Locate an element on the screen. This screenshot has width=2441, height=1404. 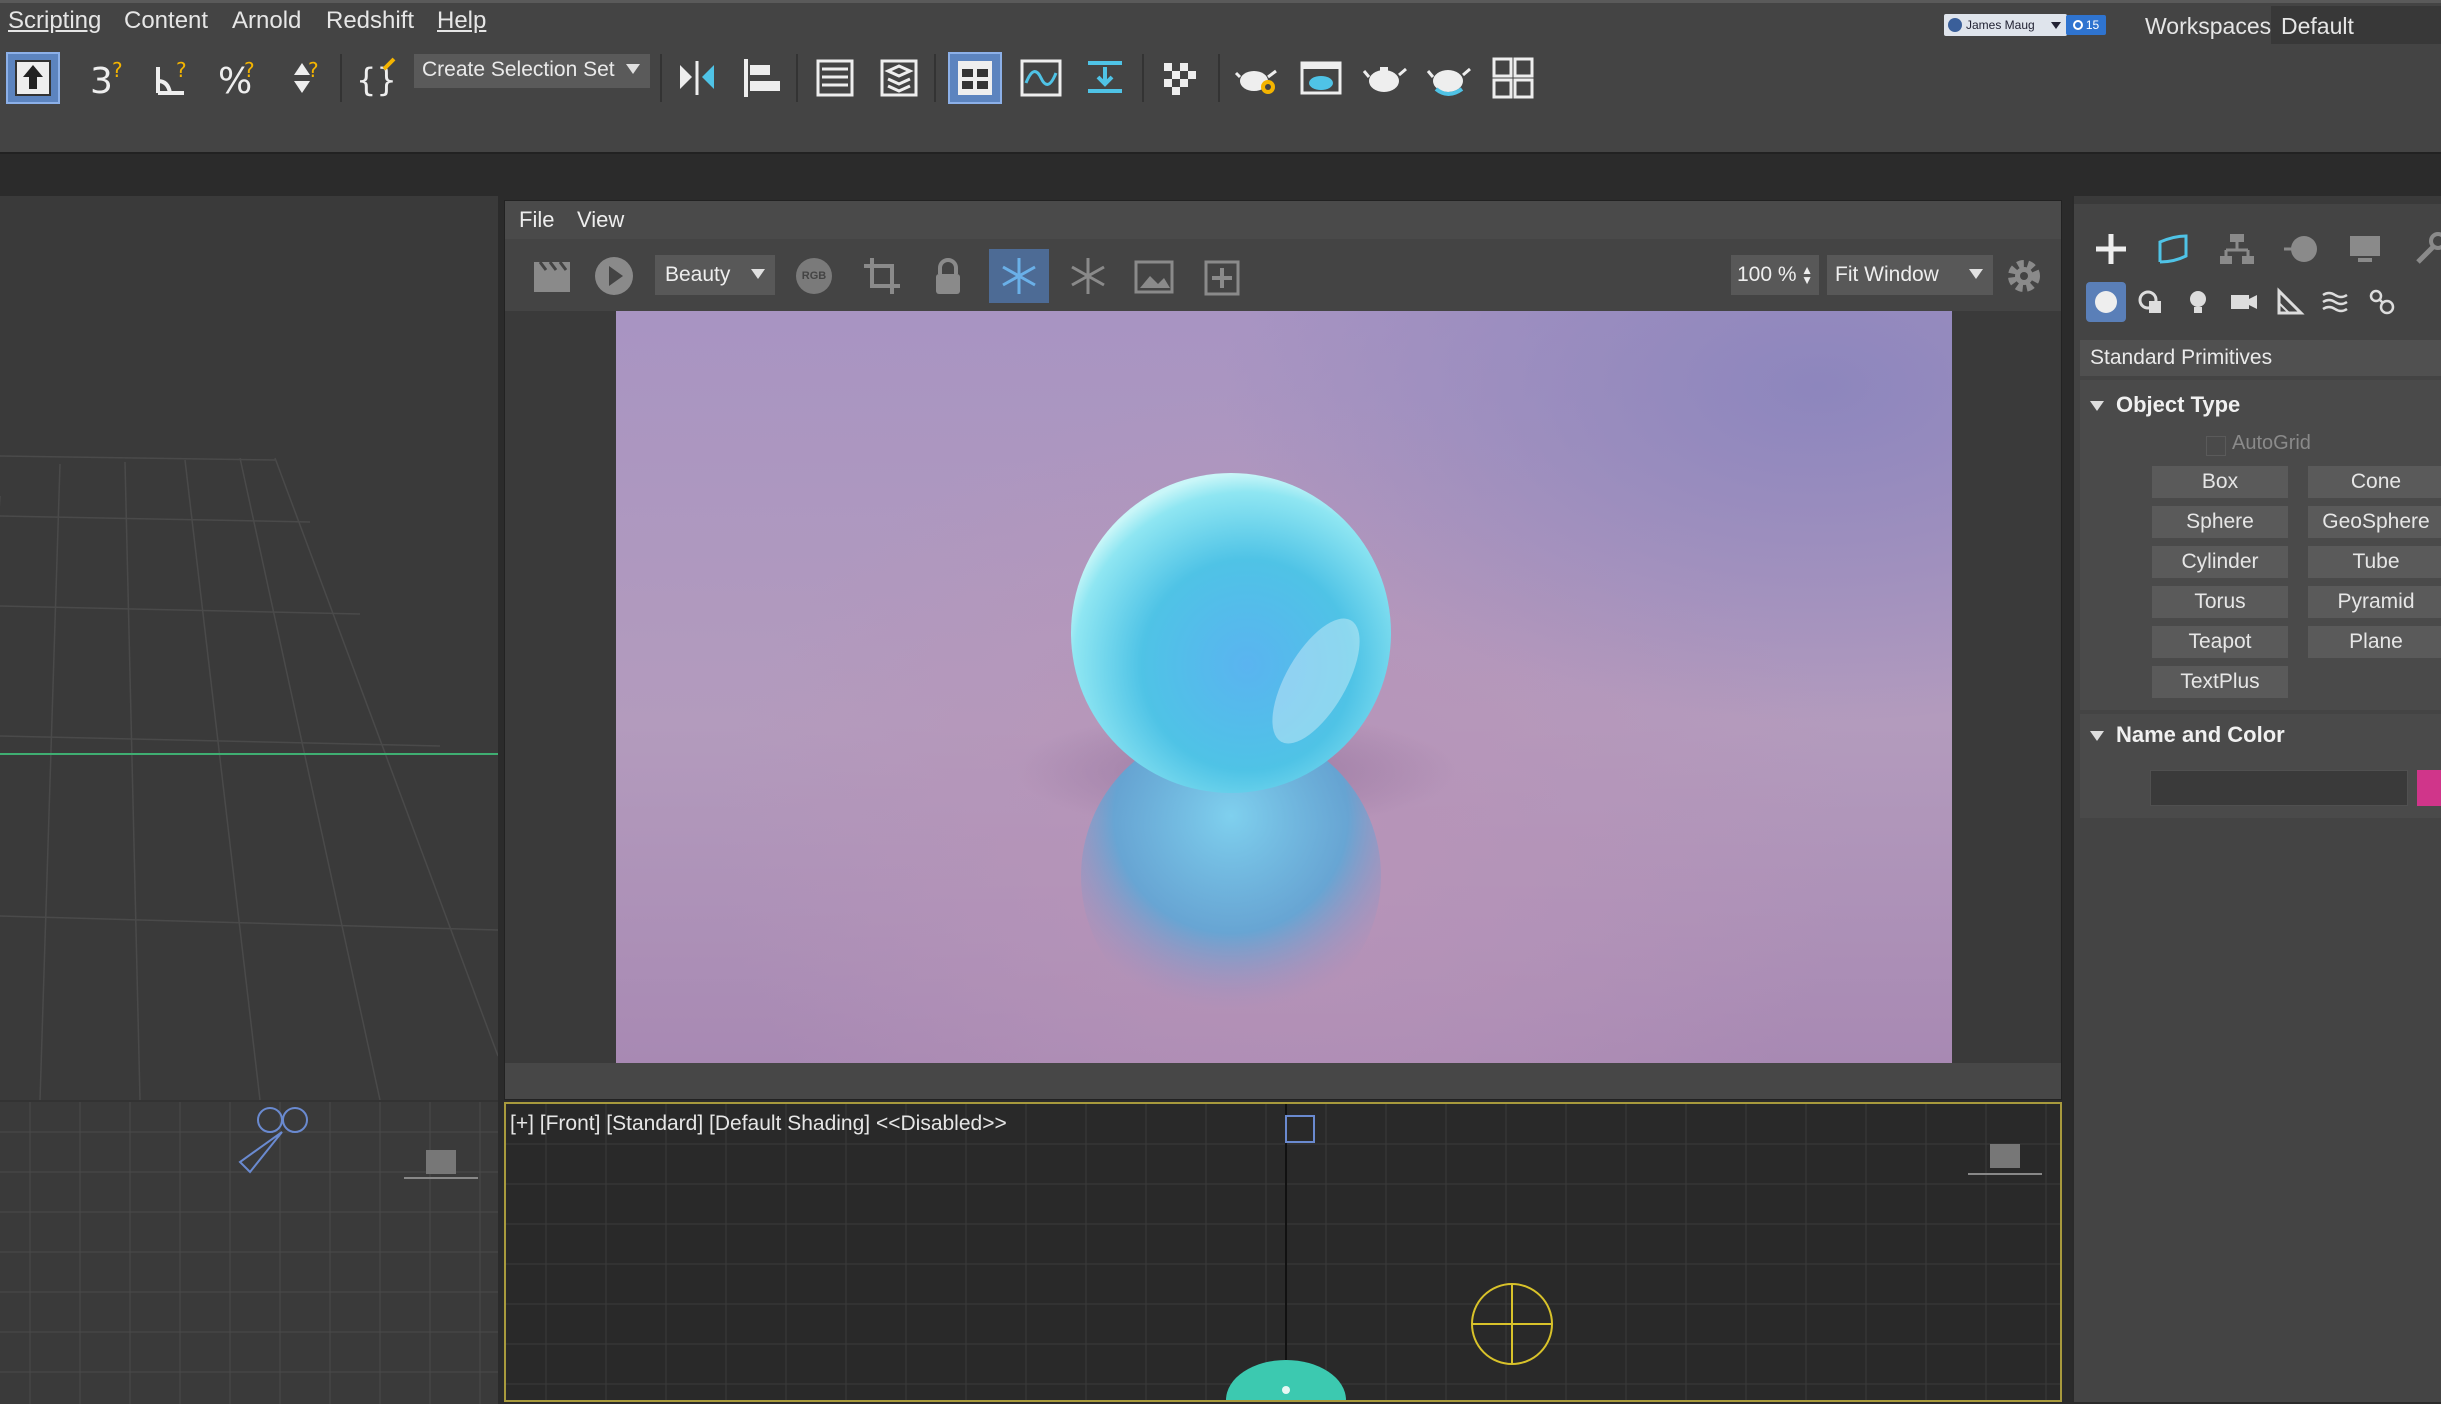
box-button: Box is located at coordinates (2220, 482).